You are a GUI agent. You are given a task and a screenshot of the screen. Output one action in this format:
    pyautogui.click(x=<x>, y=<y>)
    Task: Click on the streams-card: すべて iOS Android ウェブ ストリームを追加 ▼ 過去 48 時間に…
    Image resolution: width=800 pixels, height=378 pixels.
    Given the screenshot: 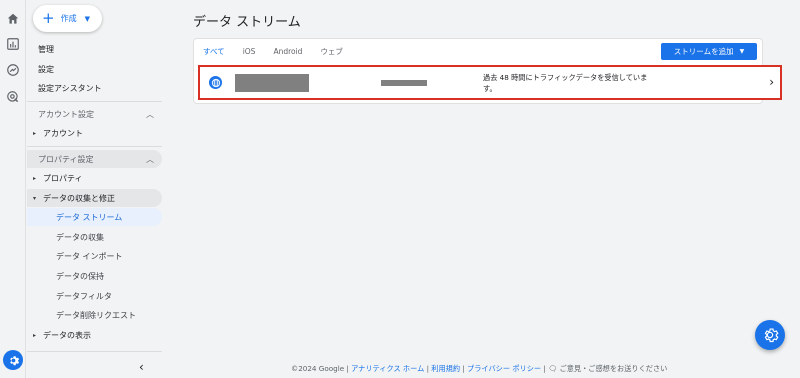 What is the action you would take?
    pyautogui.click(x=487, y=71)
    